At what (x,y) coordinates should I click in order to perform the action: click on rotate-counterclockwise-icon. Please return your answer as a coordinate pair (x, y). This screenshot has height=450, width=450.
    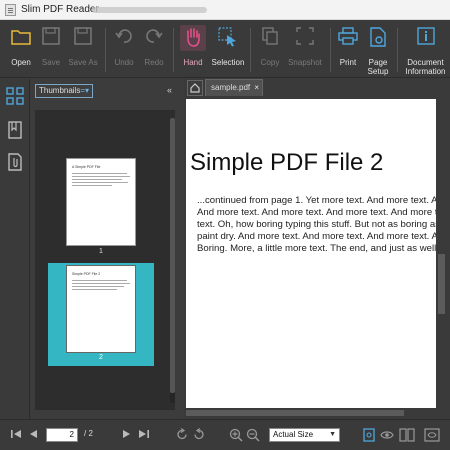
    Looking at the image, I should click on (198, 437).